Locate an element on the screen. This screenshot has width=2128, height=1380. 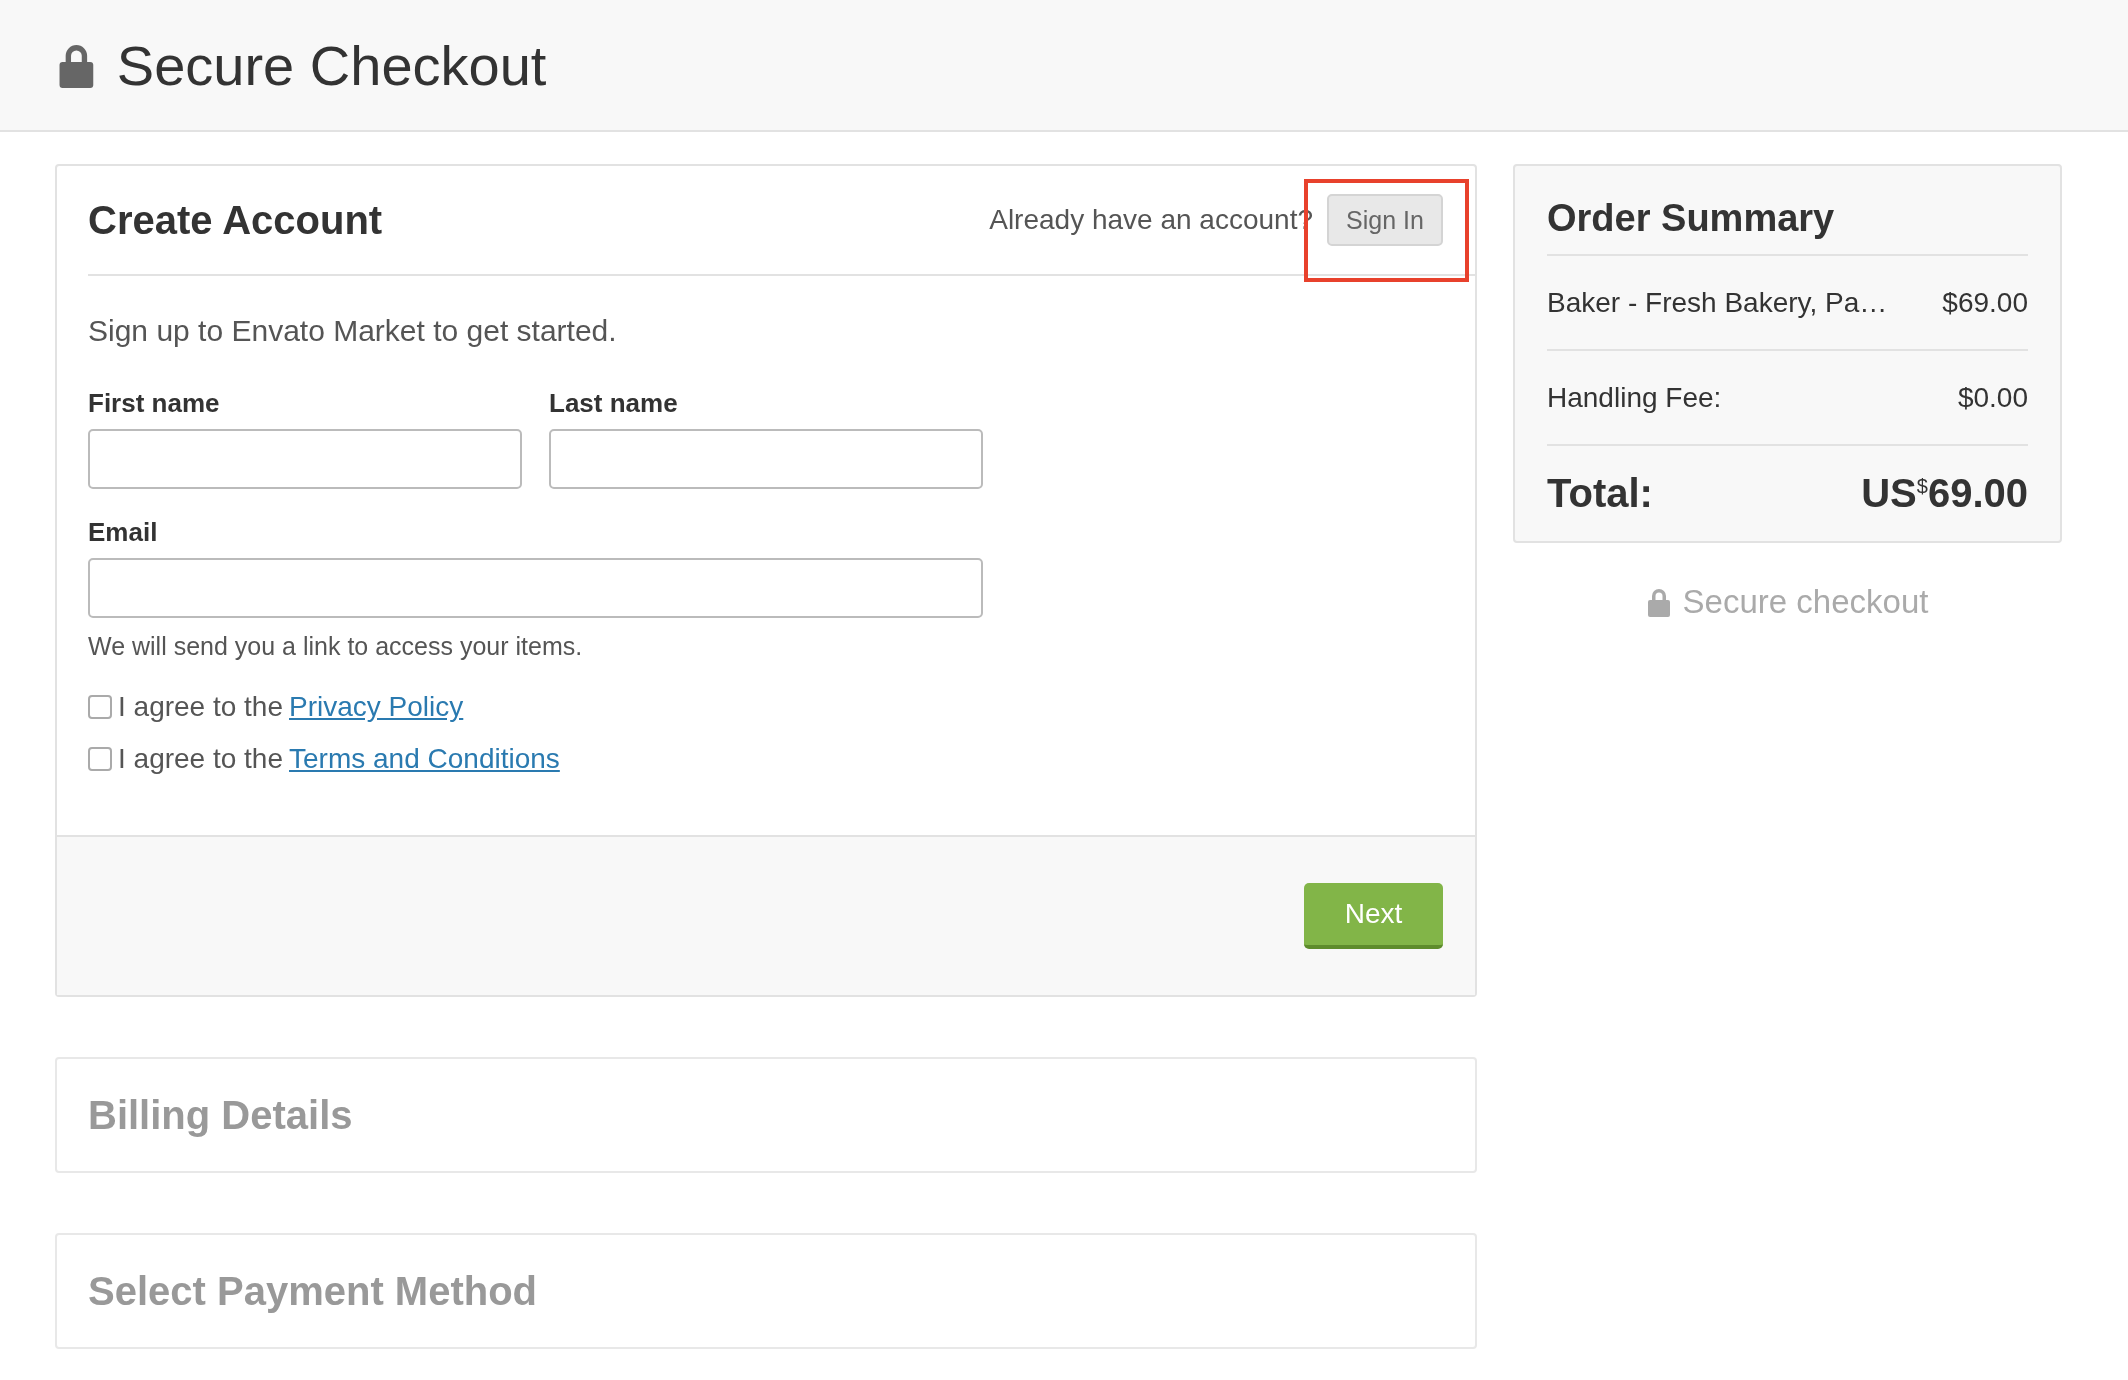
intro-text: Sign up to Envato Market to get started. is located at coordinates (353, 331).